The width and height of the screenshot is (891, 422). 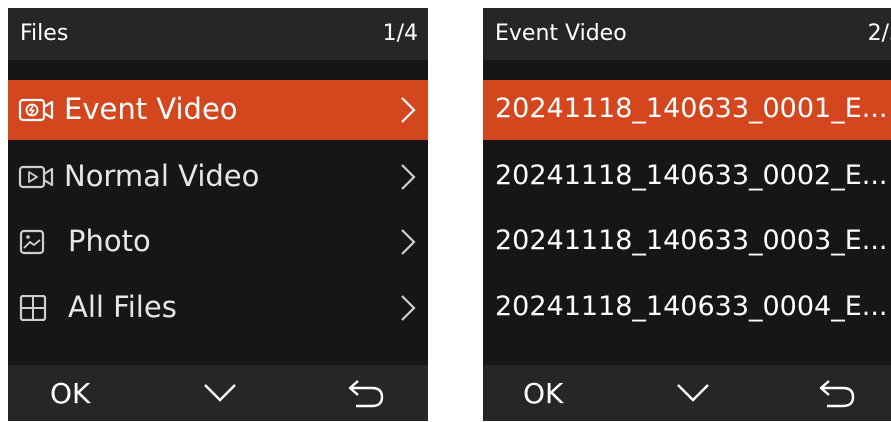 What do you see at coordinates (400, 33) in the screenshot?
I see `page-indicator: 1/4` at bounding box center [400, 33].